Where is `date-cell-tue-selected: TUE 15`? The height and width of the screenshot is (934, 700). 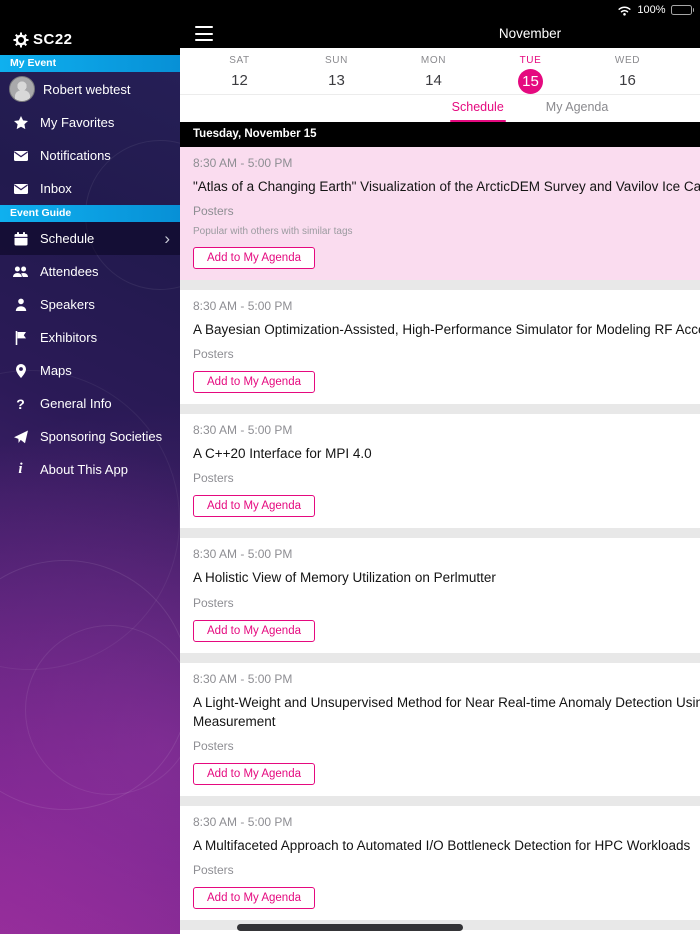 date-cell-tue-selected: TUE 15 is located at coordinates (530, 71).